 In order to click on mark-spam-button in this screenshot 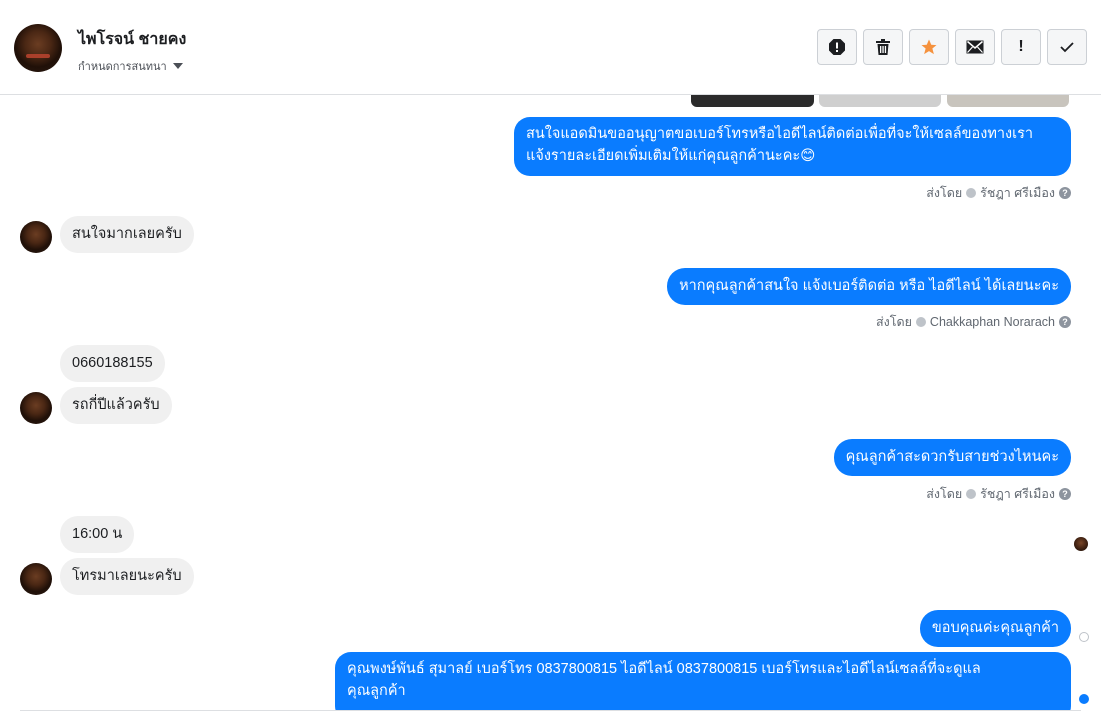, I will do `click(837, 47)`.